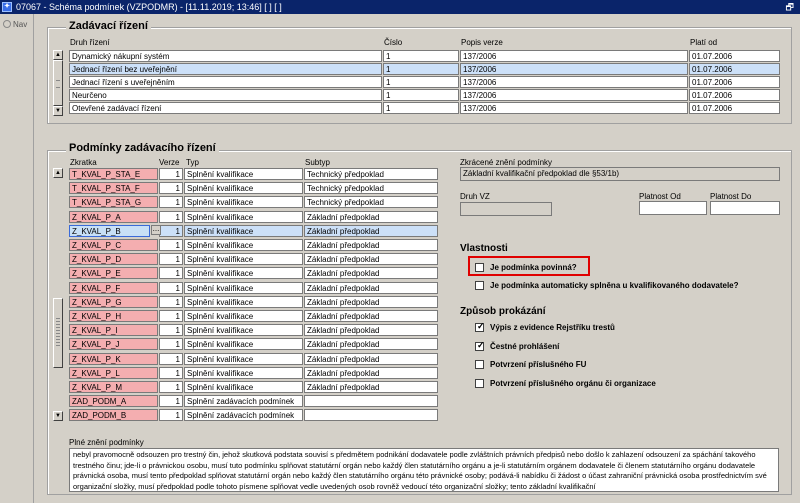 The image size is (800, 503). I want to click on podminky-cell-zkratka: Z_KVAL_P_F, so click(113, 287).